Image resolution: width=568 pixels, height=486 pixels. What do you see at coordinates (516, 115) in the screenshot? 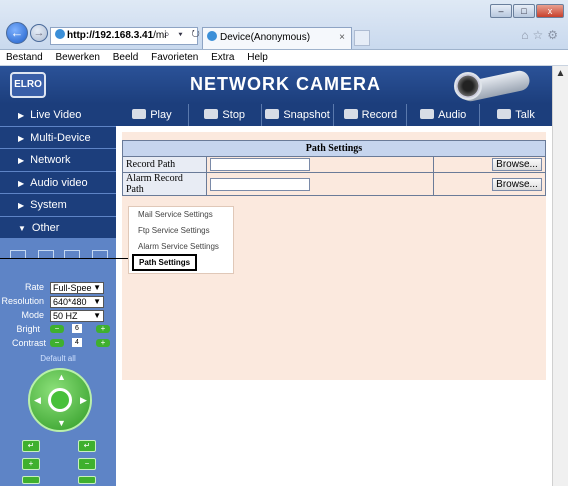
I see `talk-button: Talk` at bounding box center [516, 115].